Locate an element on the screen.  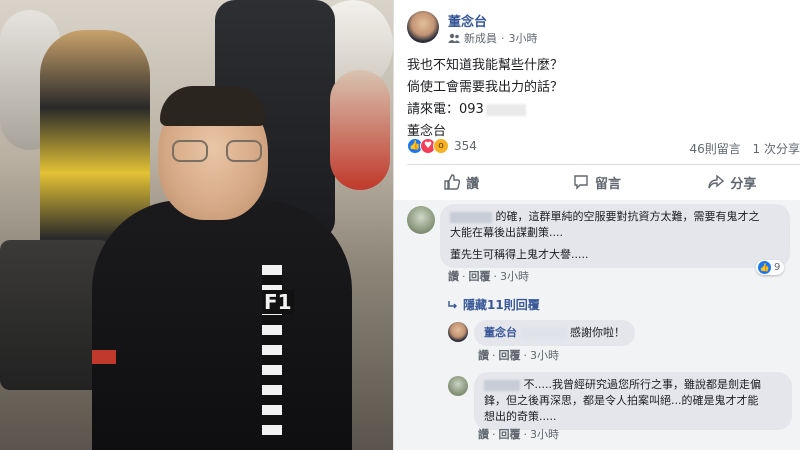
post-line-phone: 請來電：093 is located at coordinates (485, 110).